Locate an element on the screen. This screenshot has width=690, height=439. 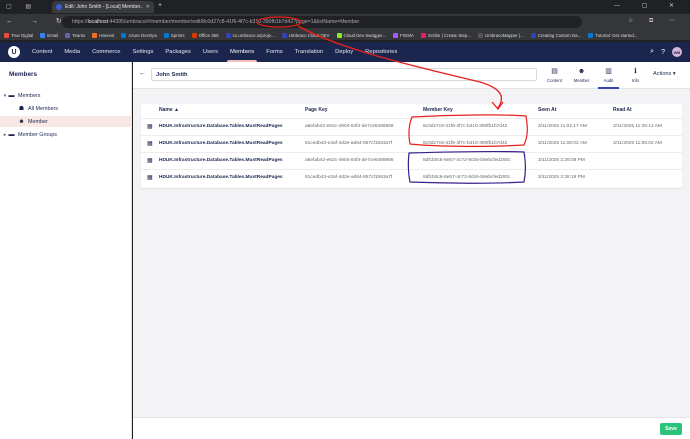
browser-tab-actions-icon: ▢ ▤ is located at coordinates (21, 6).